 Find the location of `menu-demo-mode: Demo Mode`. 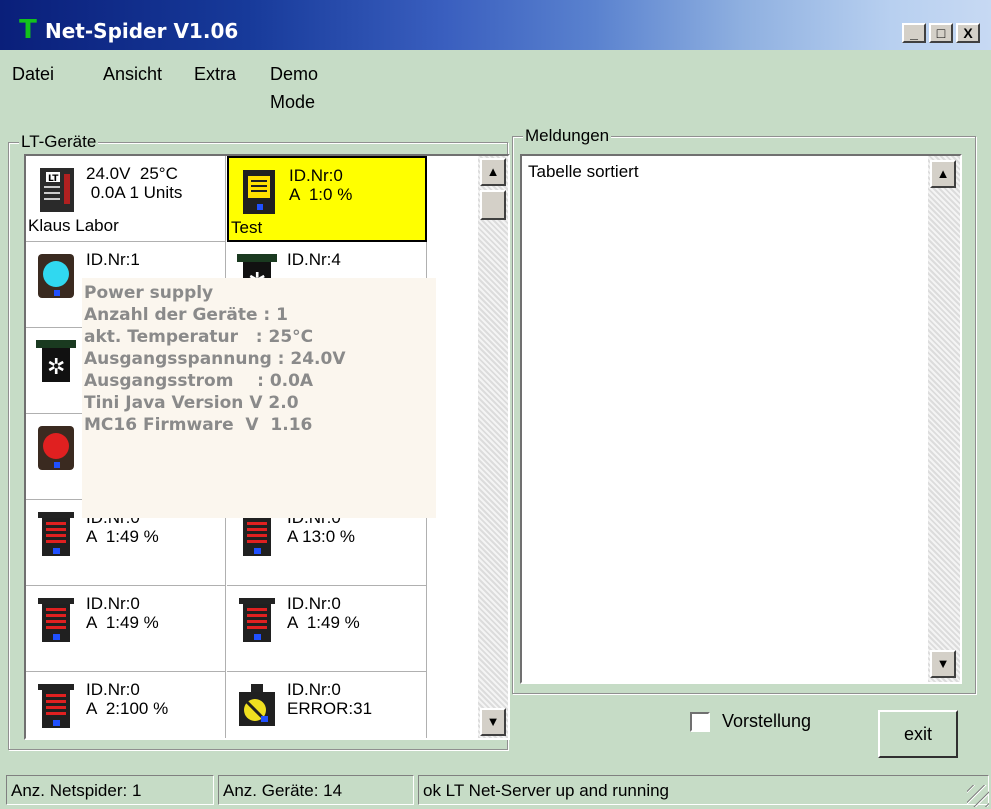

menu-demo-mode: Demo Mode is located at coordinates (294, 88).